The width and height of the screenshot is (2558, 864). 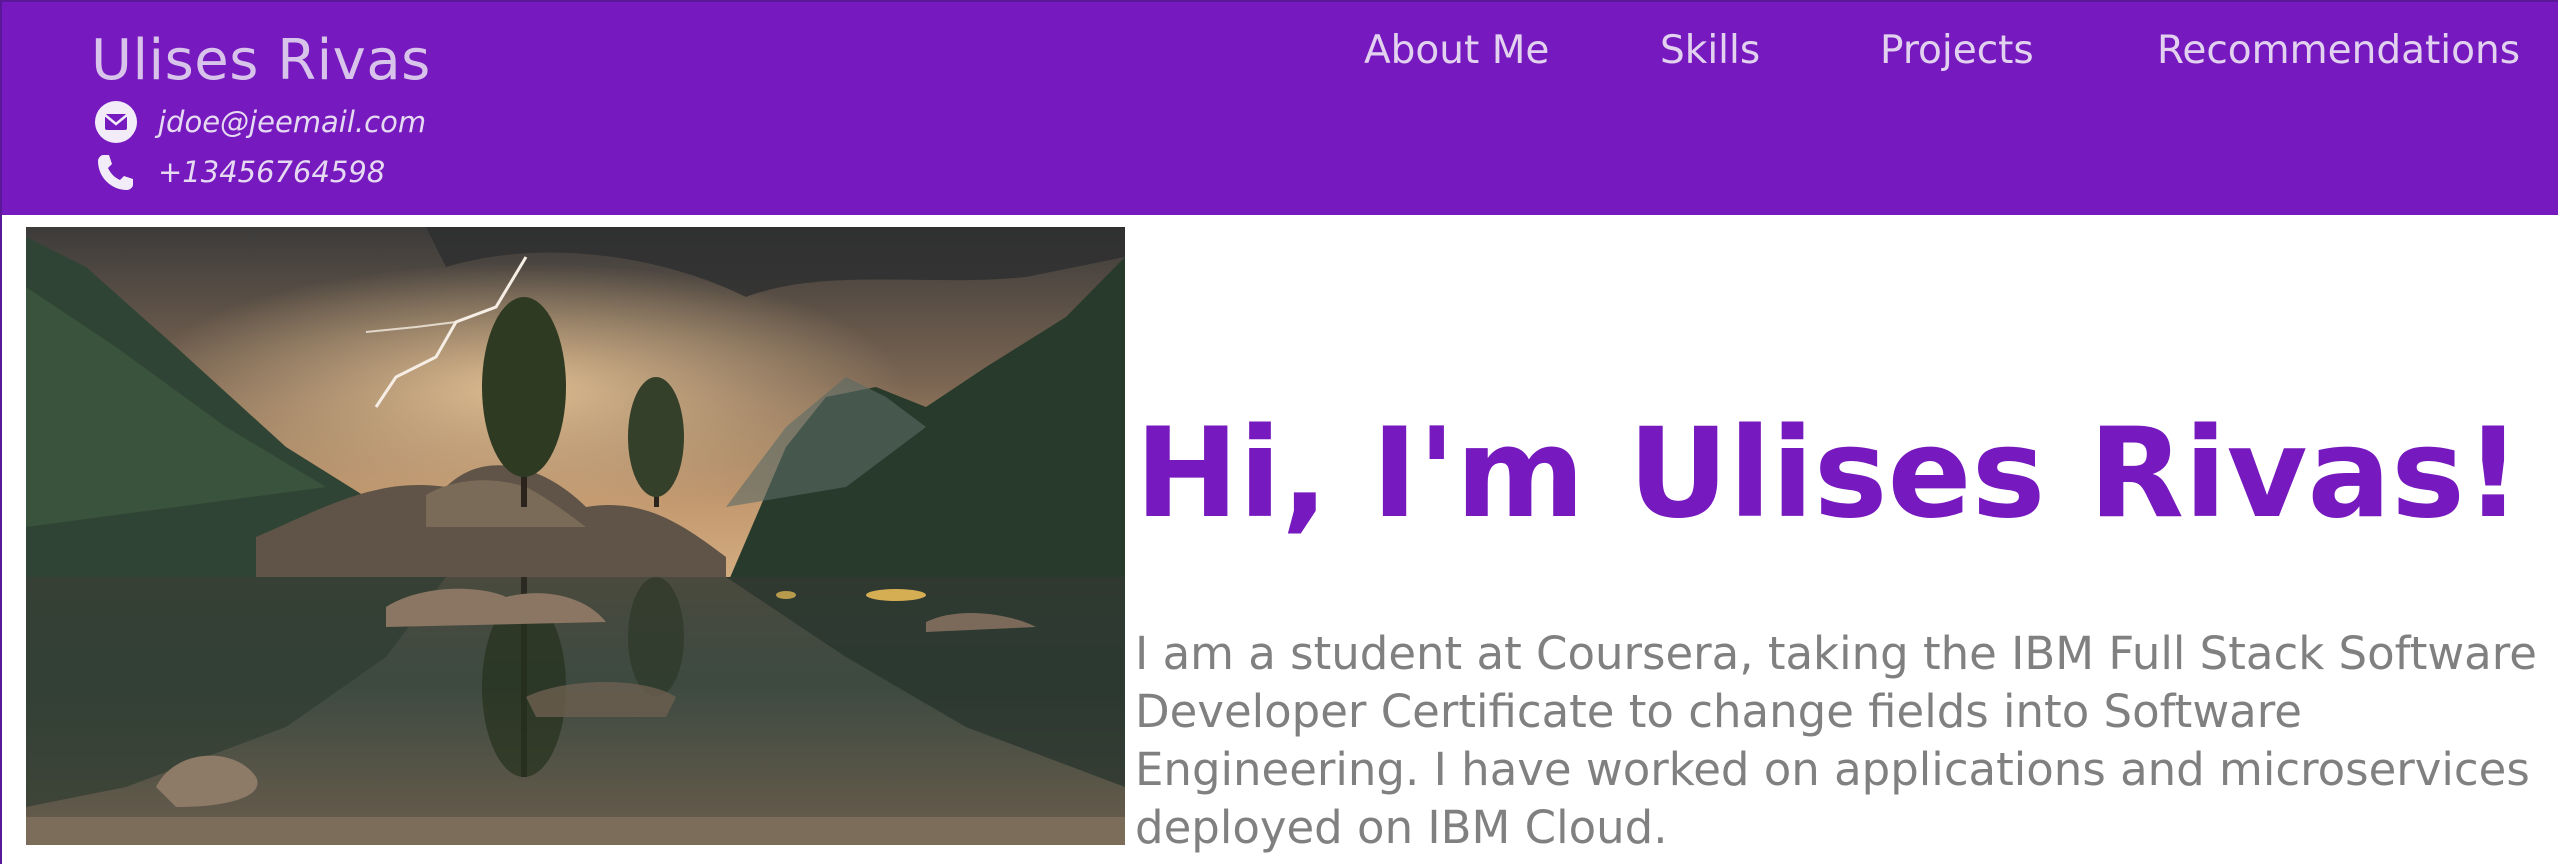 What do you see at coordinates (1456, 50) in the screenshot?
I see `nav-about-me: About Me` at bounding box center [1456, 50].